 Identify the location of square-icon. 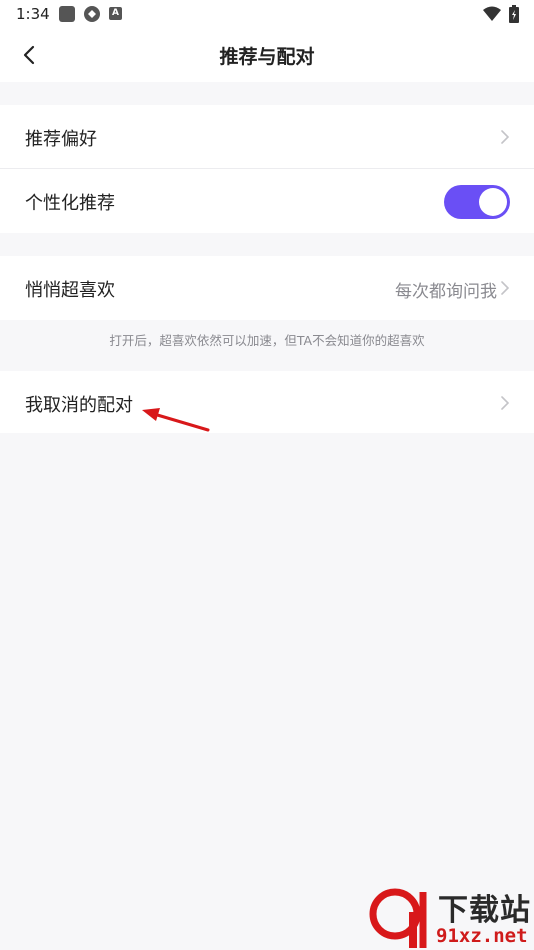
(67, 14).